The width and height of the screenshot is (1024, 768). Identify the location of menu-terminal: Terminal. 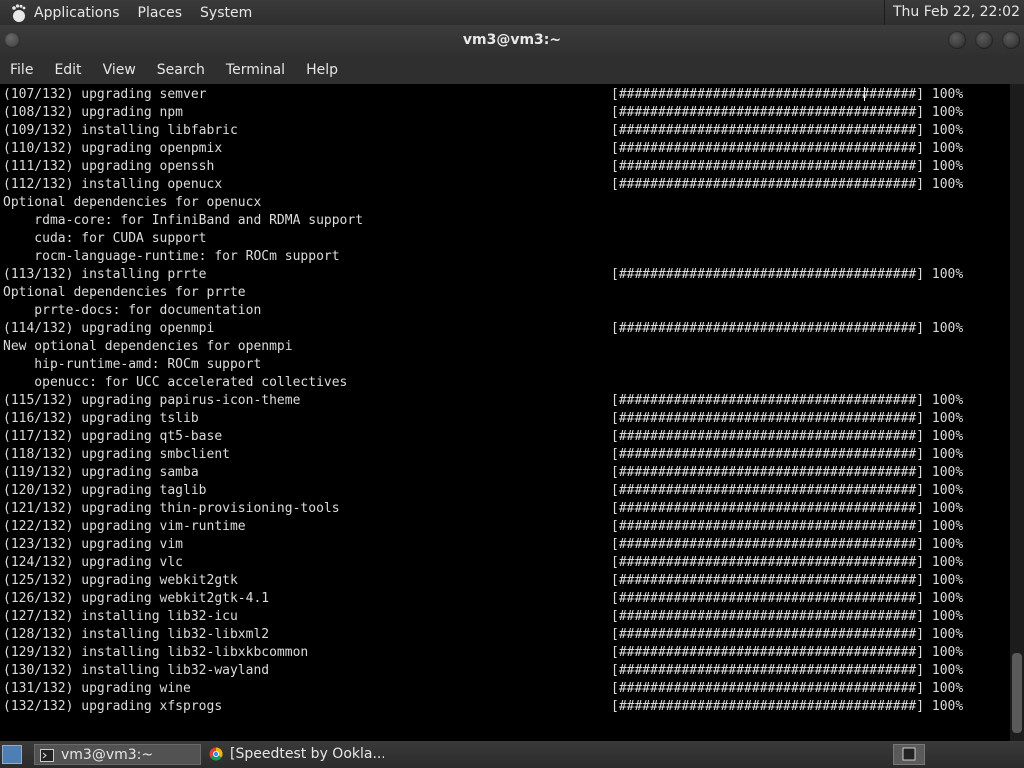
(255, 70).